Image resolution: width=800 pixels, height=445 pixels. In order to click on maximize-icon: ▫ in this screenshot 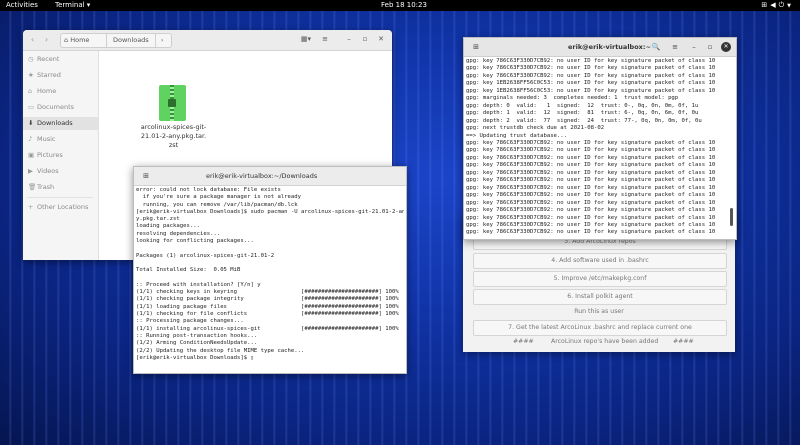, I will do `click(365, 39)`.